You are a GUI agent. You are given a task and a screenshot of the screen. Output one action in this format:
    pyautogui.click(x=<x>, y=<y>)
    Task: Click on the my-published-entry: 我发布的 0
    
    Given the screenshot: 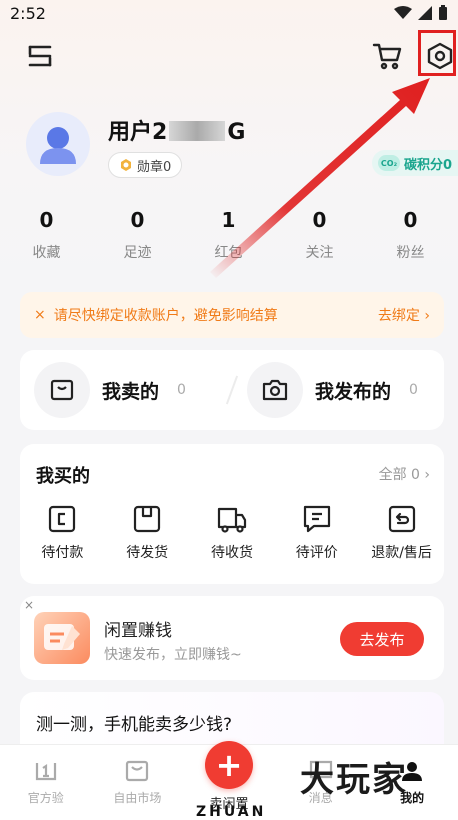 What is the action you would take?
    pyautogui.click(x=338, y=390)
    